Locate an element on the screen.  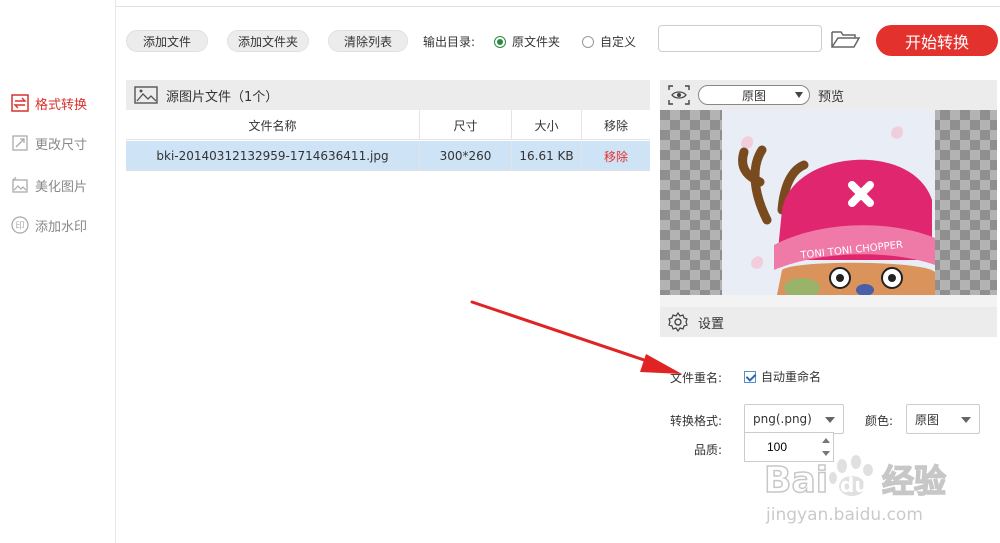
sidebar-item-watermark: 印 添加水印 is located at coordinates (48, 225).